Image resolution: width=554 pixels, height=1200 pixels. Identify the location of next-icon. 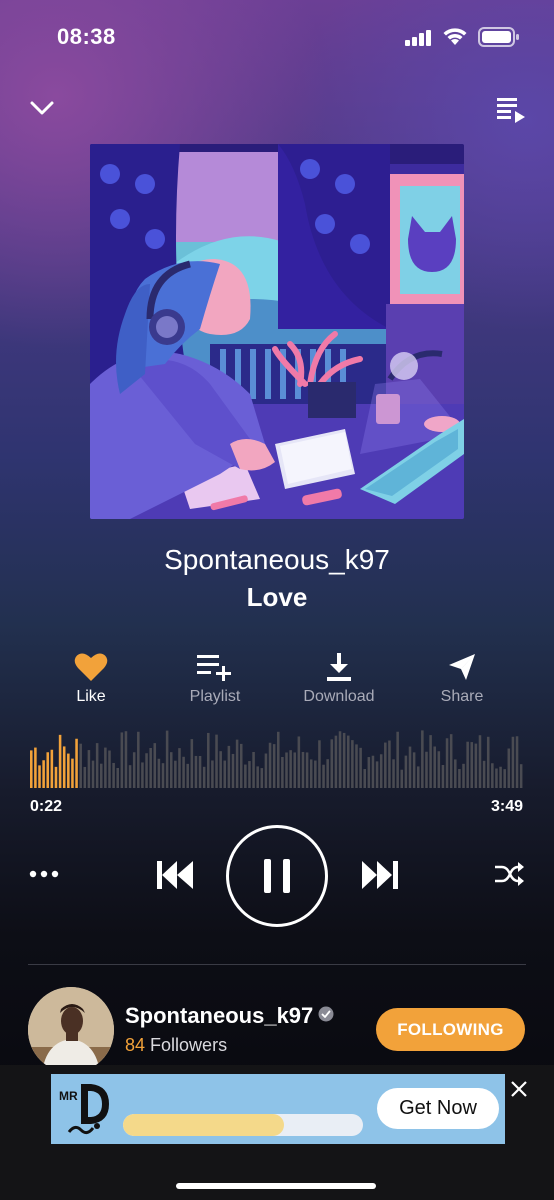
(380, 875).